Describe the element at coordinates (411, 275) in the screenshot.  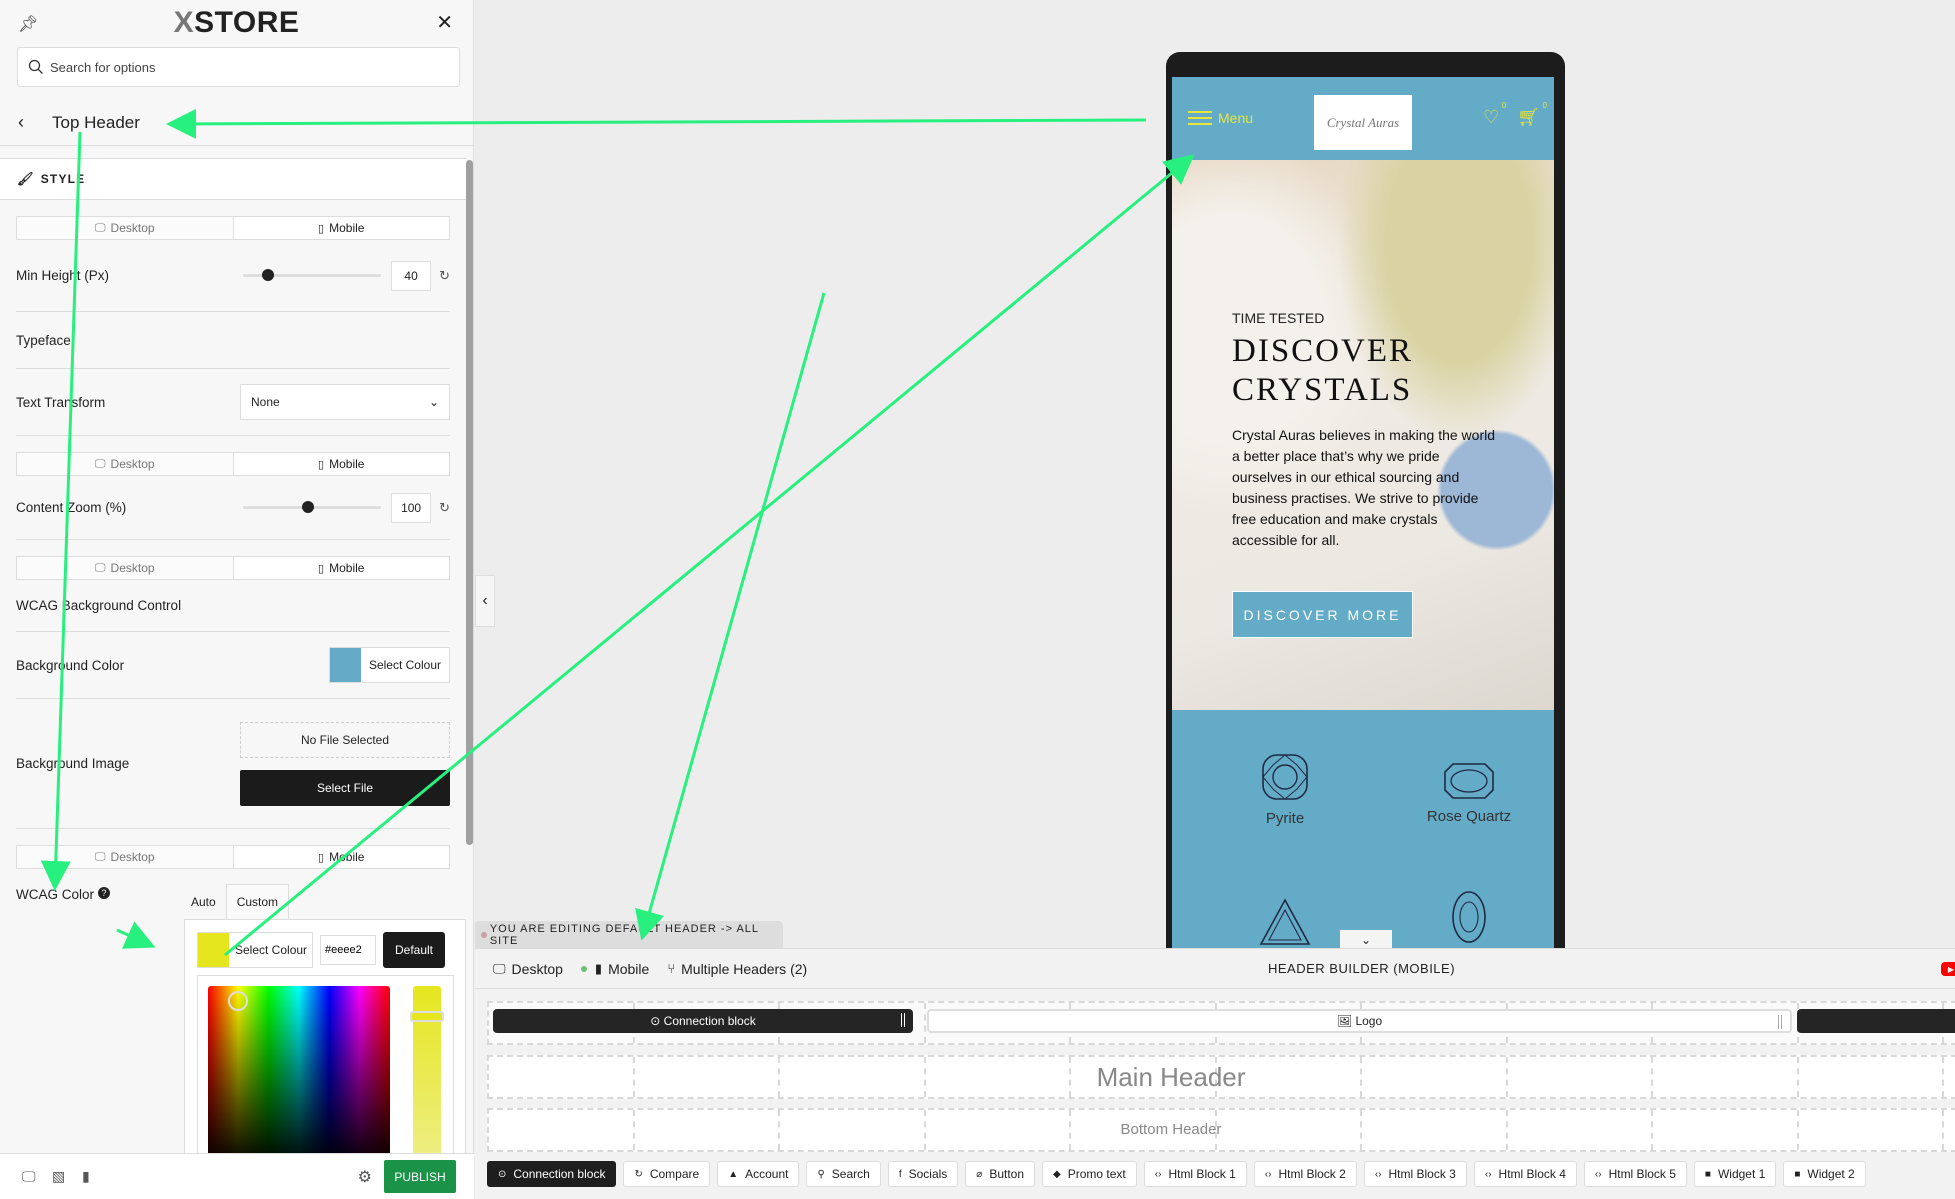
I see `min-height-value: 40` at that location.